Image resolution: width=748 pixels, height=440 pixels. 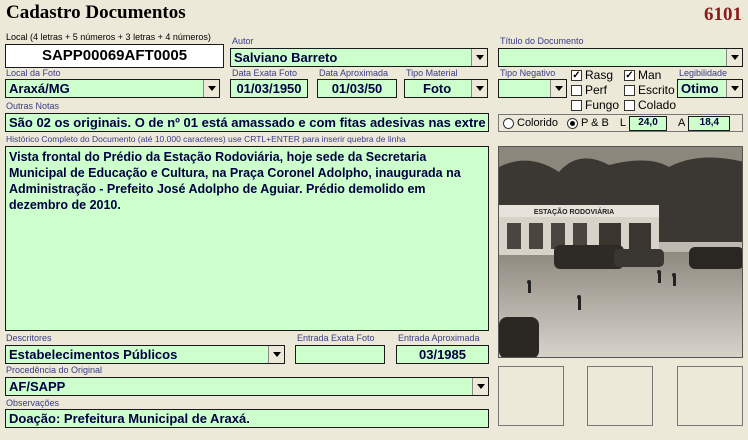 What do you see at coordinates (286, 57) in the screenshot?
I see `autor-value: Salviano Barreto` at bounding box center [286, 57].